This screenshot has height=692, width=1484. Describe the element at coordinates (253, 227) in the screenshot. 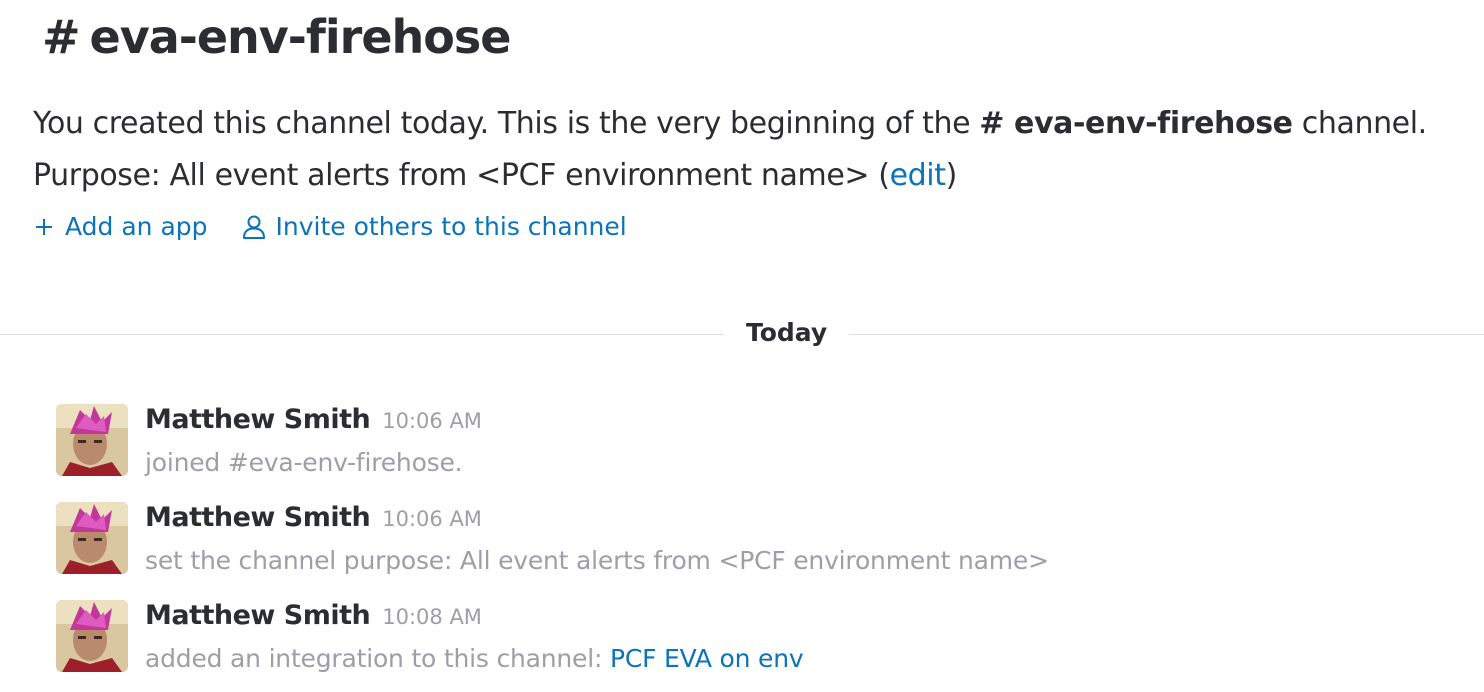

I see `person-icon` at that location.